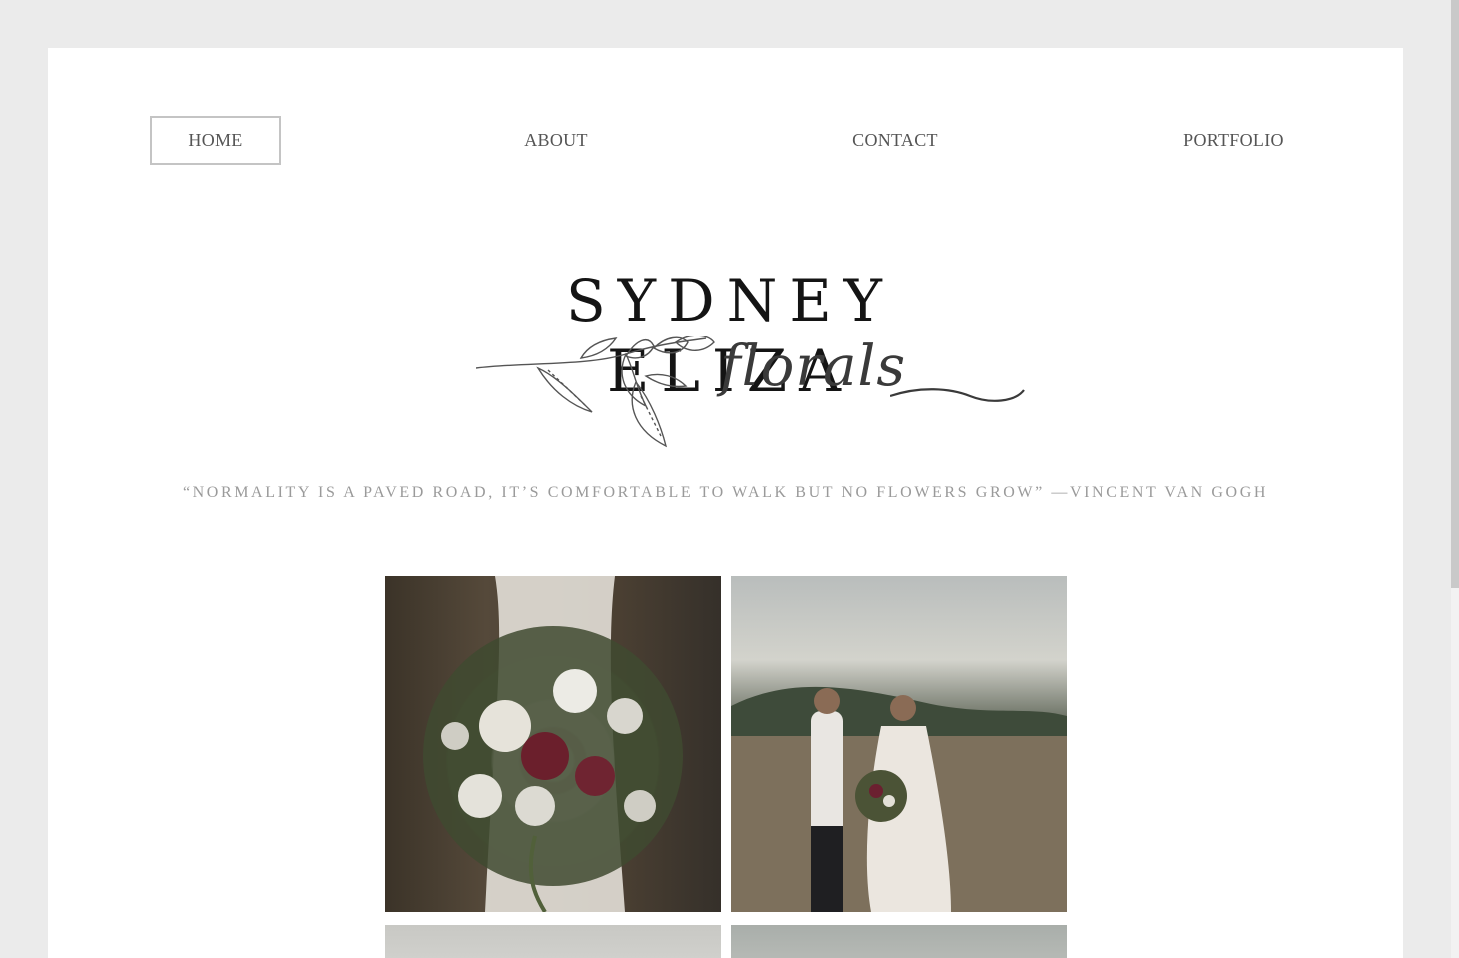 The image size is (1459, 958). What do you see at coordinates (1233, 140) in the screenshot?
I see `nav-portfolio-link: PORTFOLIO` at bounding box center [1233, 140].